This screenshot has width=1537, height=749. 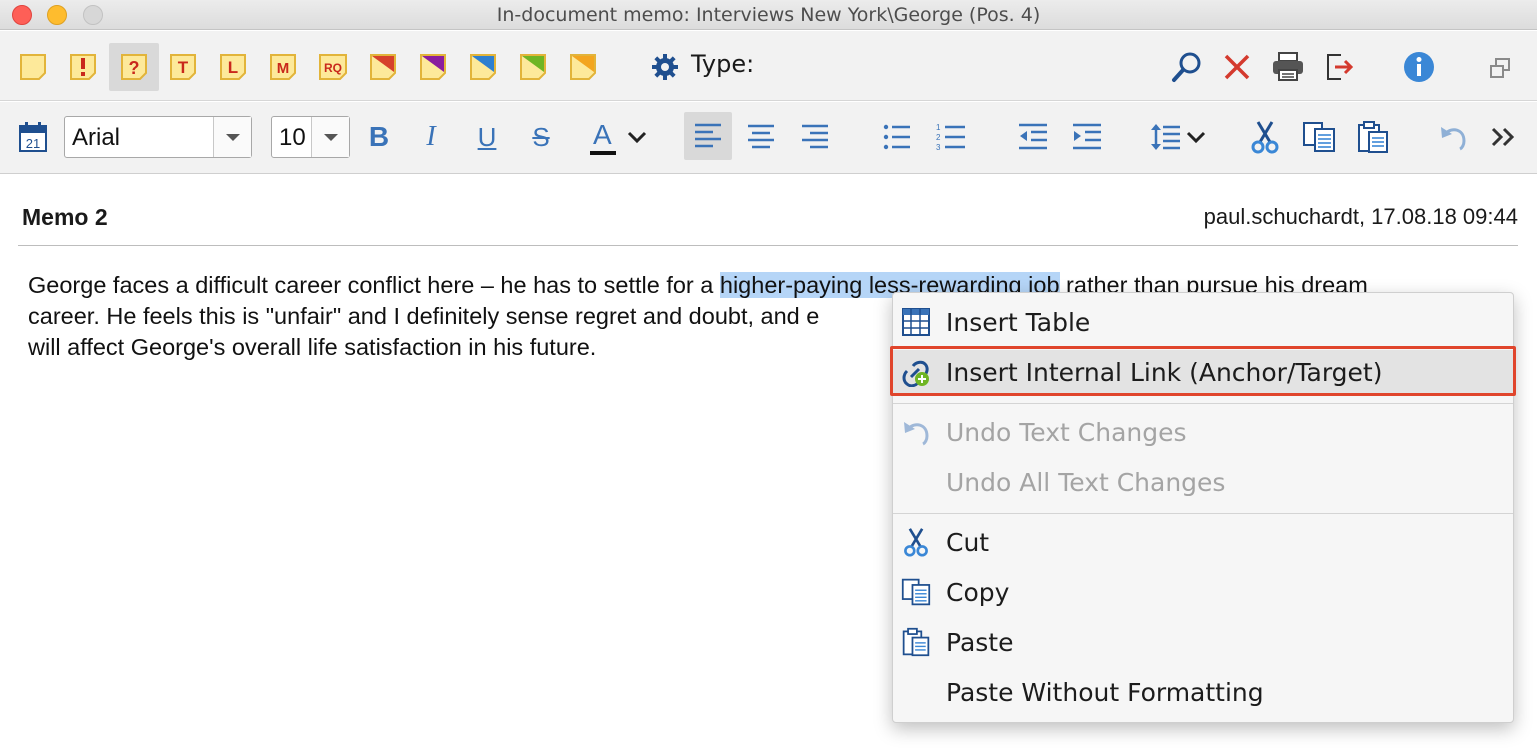 I want to click on print-button, so click(x=1288, y=67).